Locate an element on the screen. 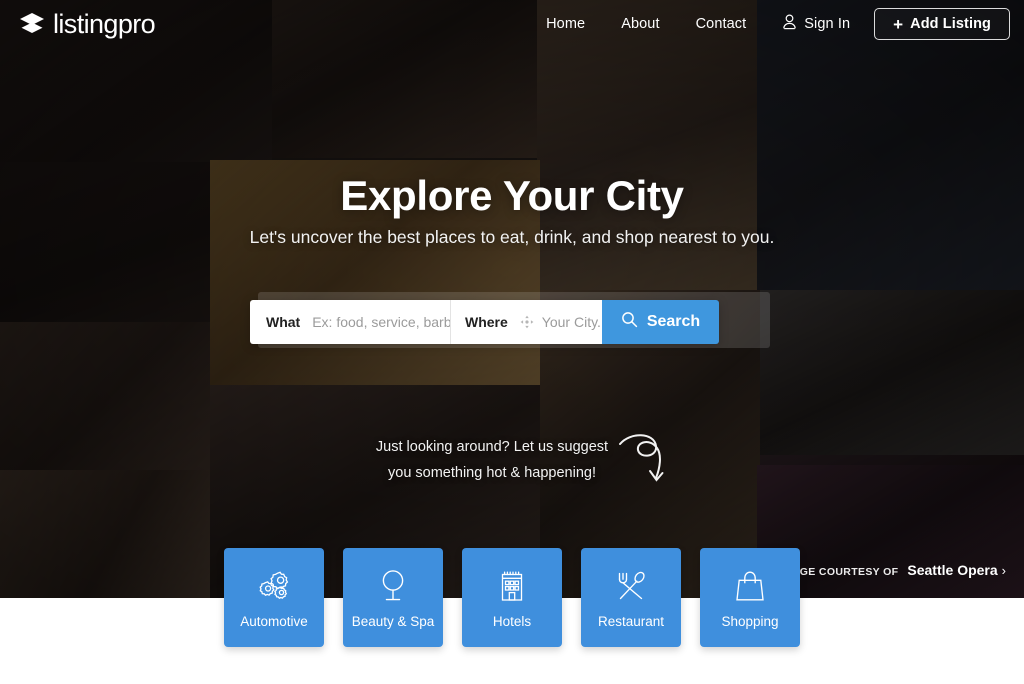 This screenshot has height=684, width=1024. main-navigation: Home About Contact Sign In + Add Listing is located at coordinates (769, 24).